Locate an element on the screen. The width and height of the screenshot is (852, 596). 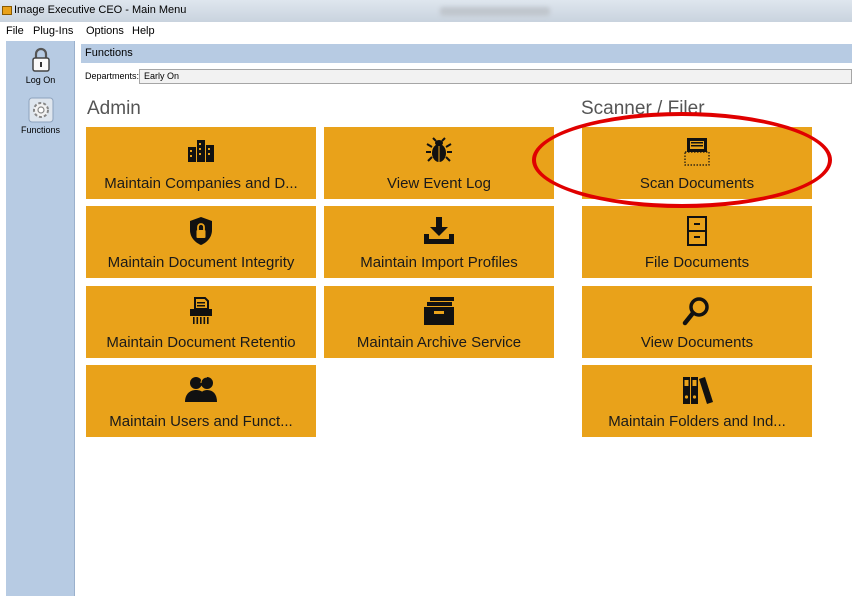
tile-maintain-document-integrity: Maintain Document Integrity is located at coordinates (201, 242).